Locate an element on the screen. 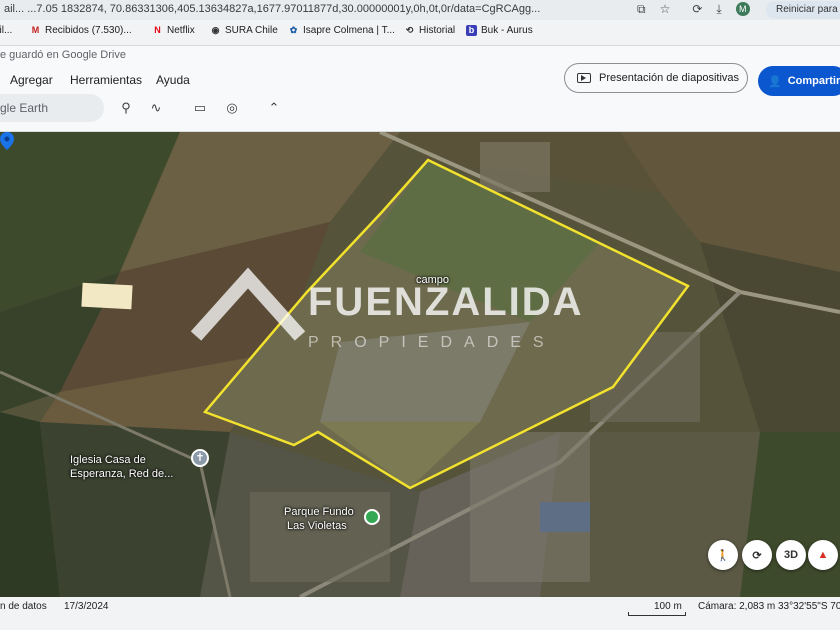 This screenshot has height=630, width=840. address-bar-actions: ⧉ ☆ ⟳ ⤓ M is located at coordinates (693, 9).